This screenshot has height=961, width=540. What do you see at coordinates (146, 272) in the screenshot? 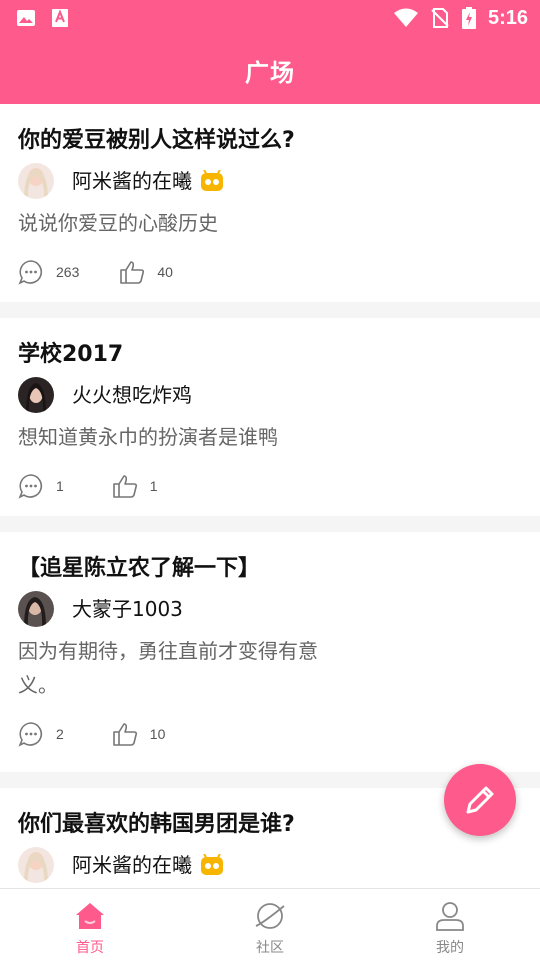
I see `like-count: 40` at bounding box center [146, 272].